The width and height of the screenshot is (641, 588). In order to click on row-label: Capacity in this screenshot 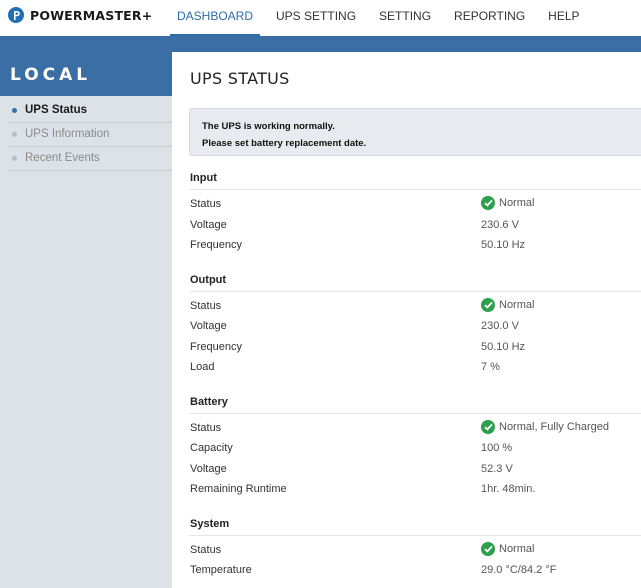, I will do `click(211, 448)`.